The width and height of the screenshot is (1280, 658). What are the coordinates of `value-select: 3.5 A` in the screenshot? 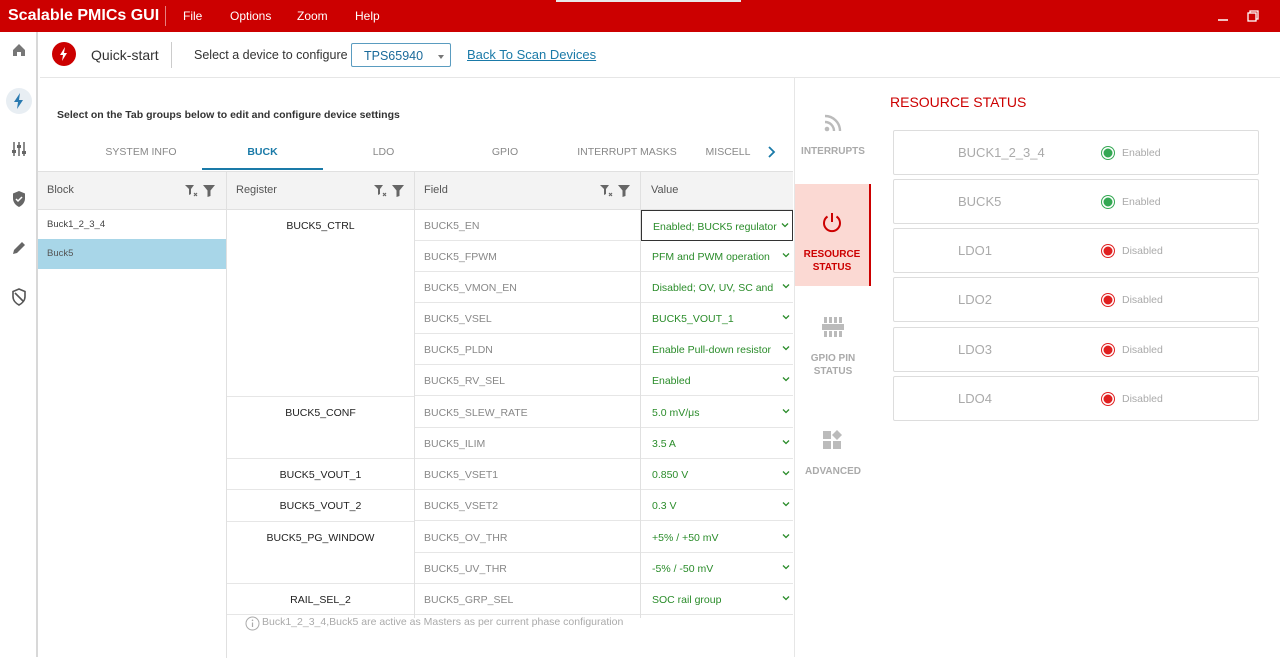 It's located at (717, 443).